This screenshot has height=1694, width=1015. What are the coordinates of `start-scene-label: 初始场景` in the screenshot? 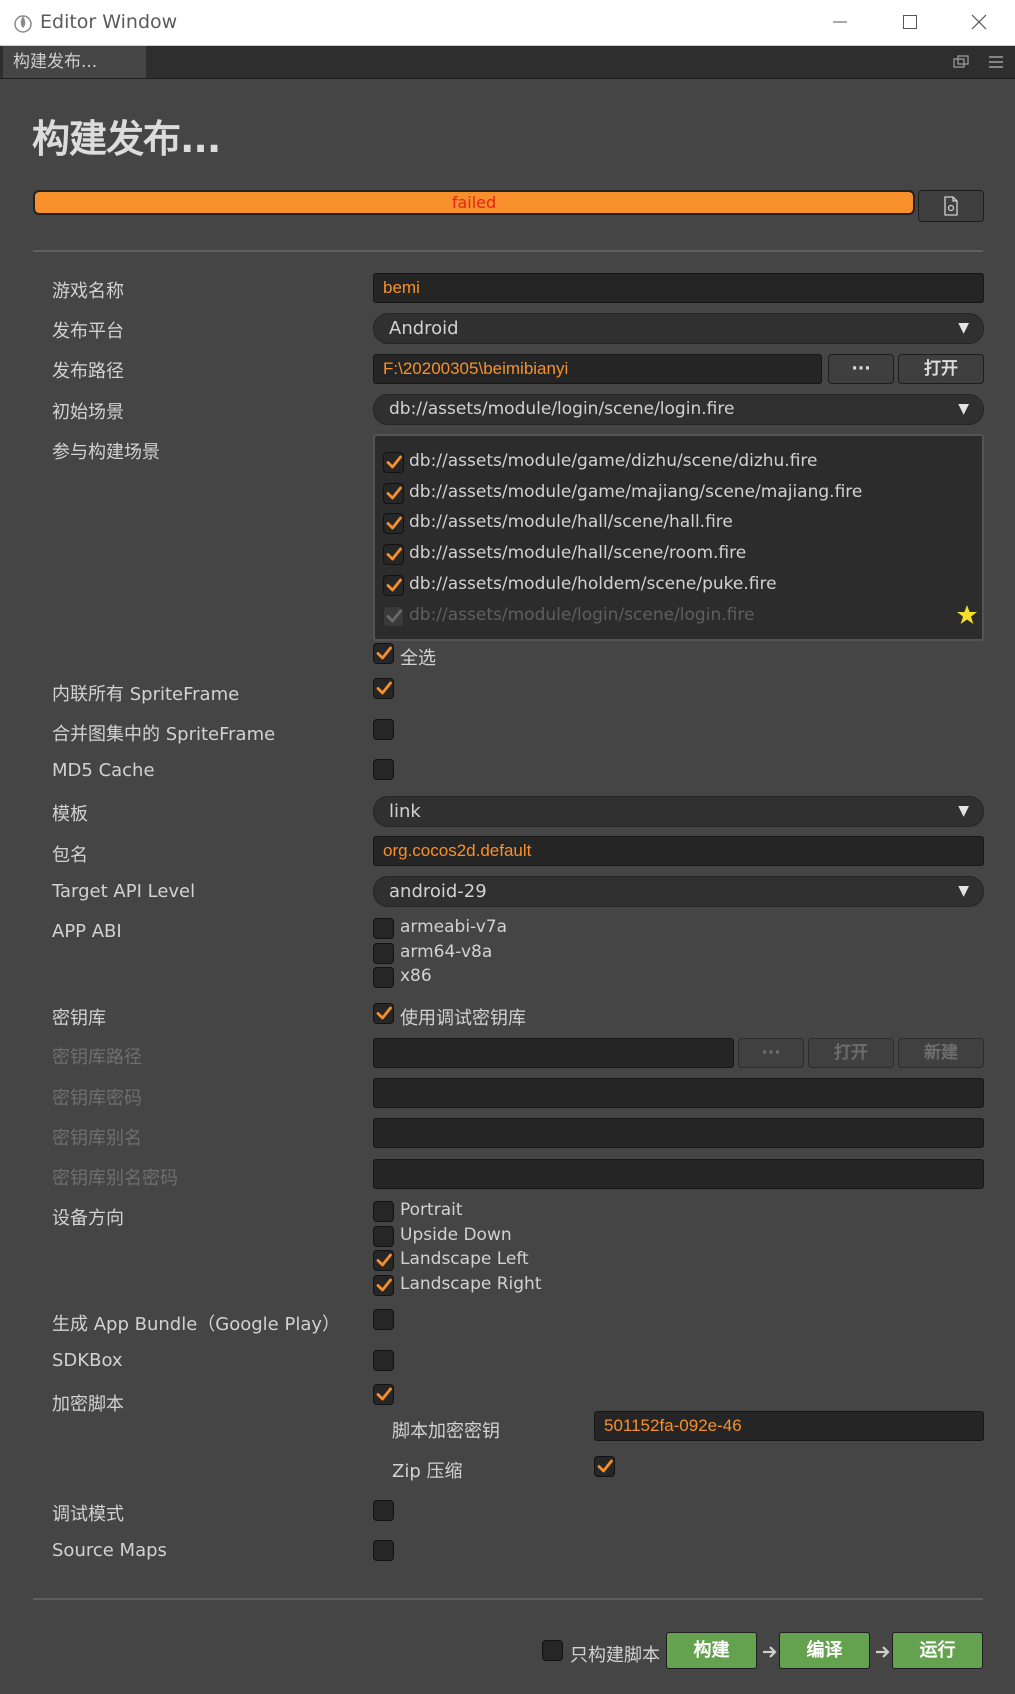 It's located at (88, 412).